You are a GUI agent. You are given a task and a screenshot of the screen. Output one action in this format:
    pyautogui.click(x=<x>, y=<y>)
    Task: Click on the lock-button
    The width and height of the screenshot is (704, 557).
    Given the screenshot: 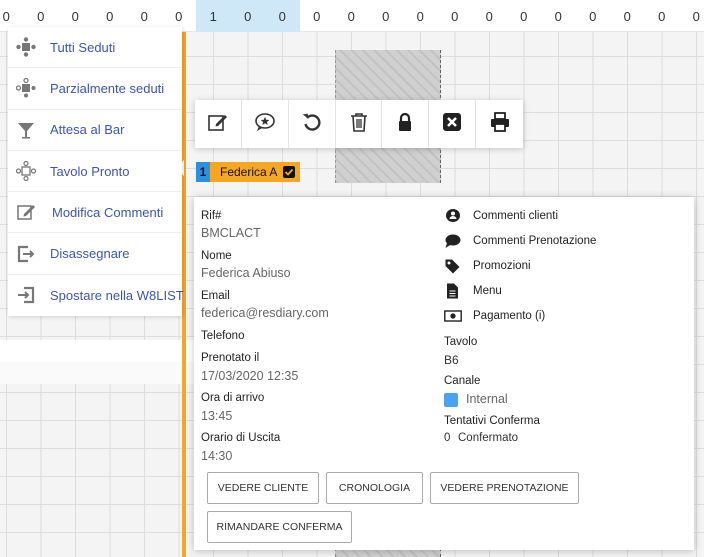 What is the action you would take?
    pyautogui.click(x=406, y=124)
    